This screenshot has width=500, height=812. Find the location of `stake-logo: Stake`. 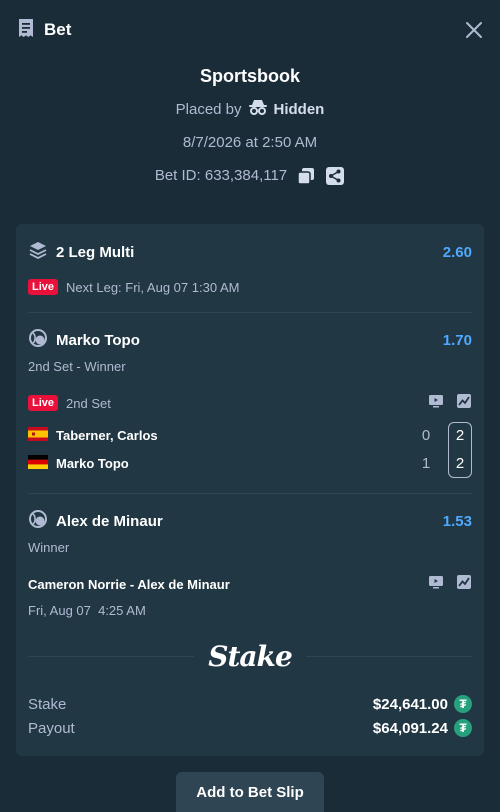

stake-logo: Stake is located at coordinates (250, 656).